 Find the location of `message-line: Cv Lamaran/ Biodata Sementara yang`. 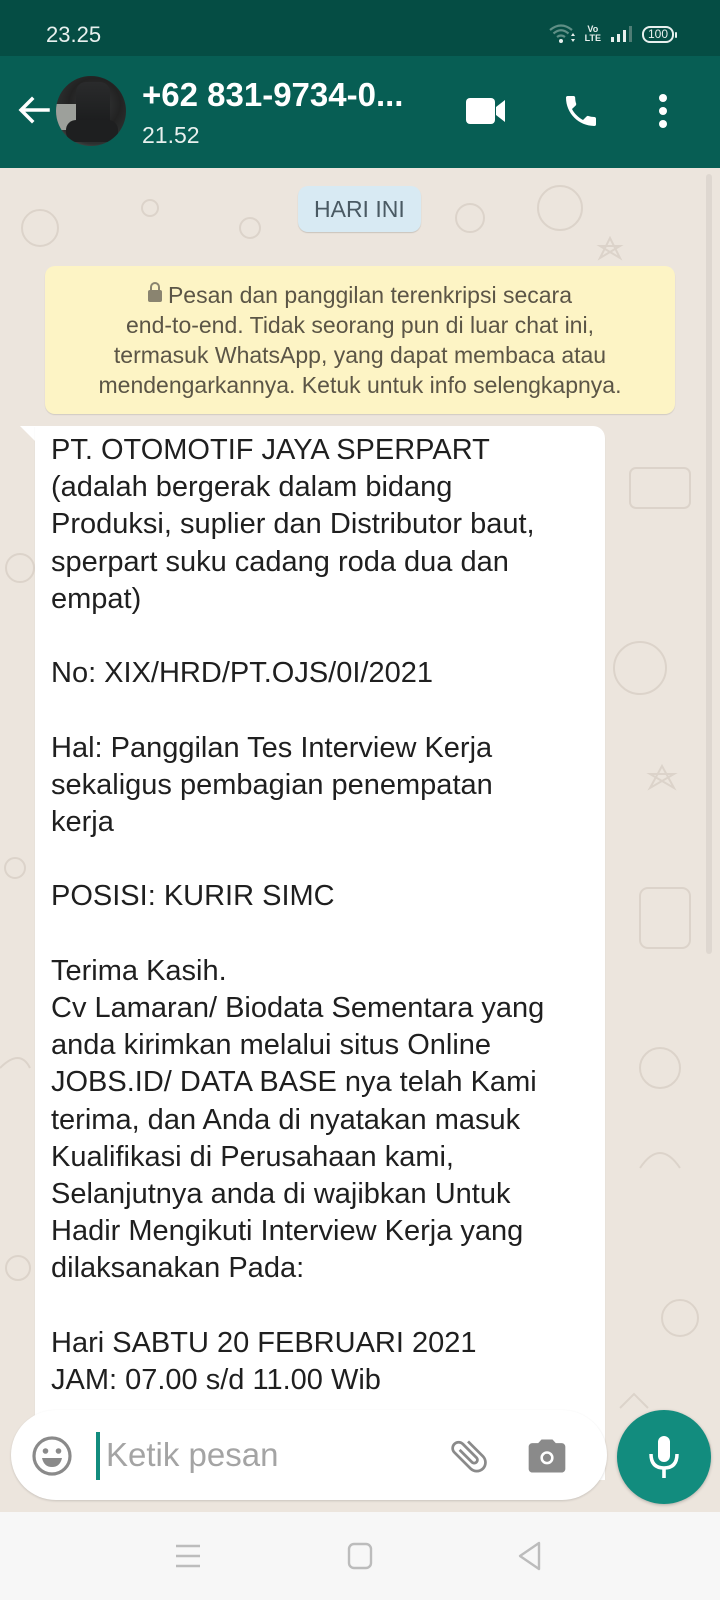

message-line: Cv Lamaran/ Biodata Sementara yang is located at coordinates (298, 1007).